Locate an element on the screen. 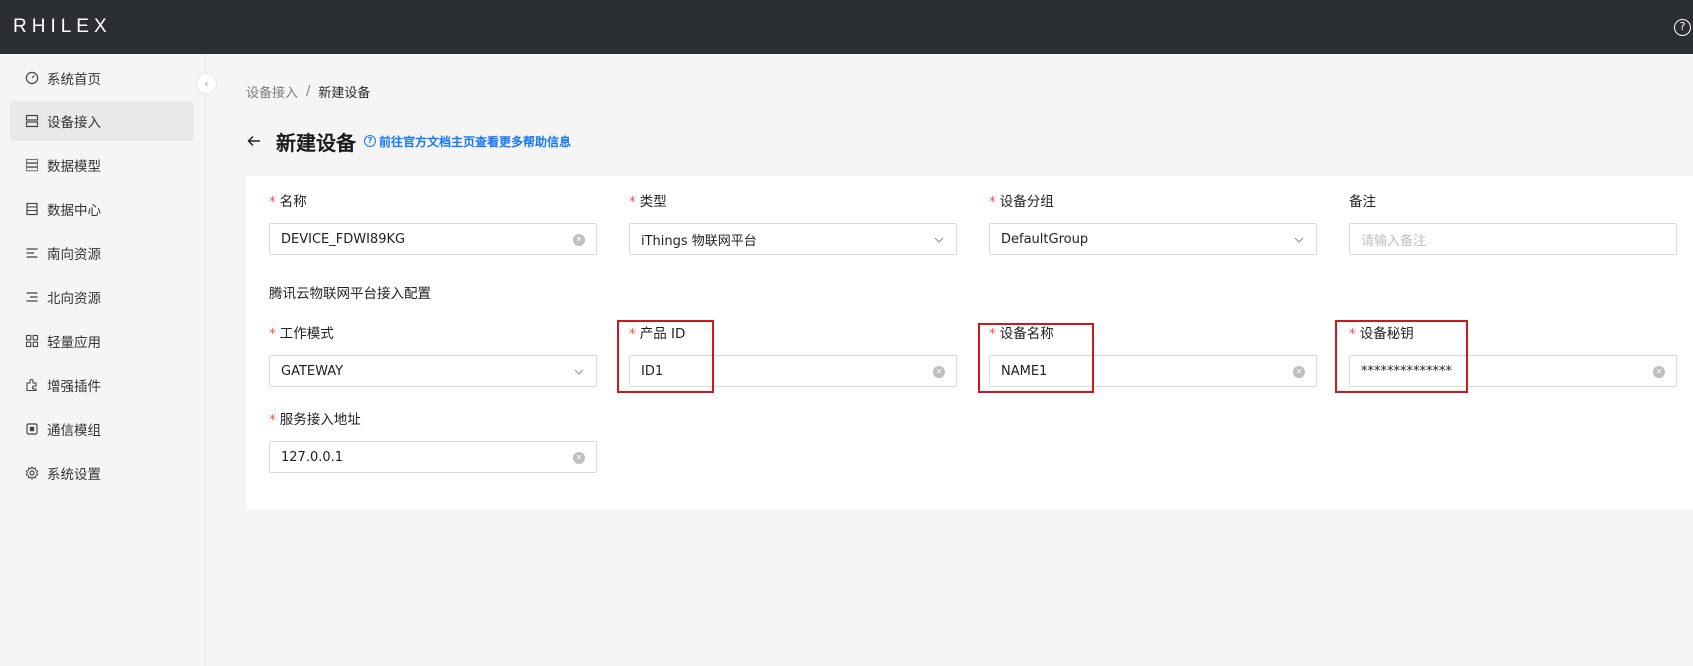 The image size is (1693, 666). mode-select: GATEWAY is located at coordinates (433, 371).